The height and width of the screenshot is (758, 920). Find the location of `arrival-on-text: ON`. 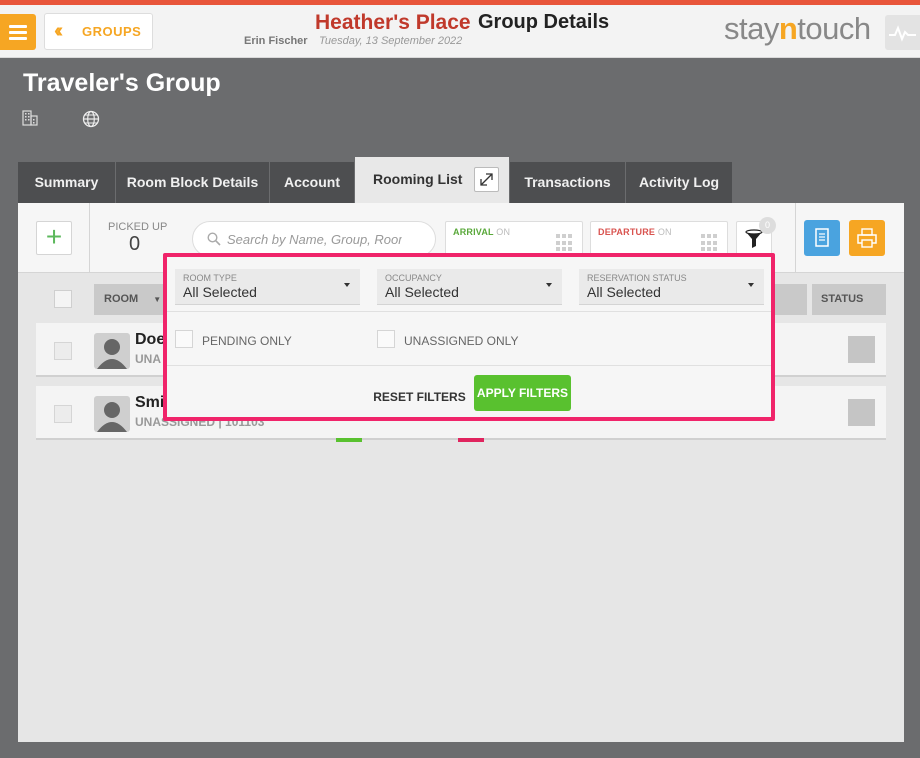

arrival-on-text: ON is located at coordinates (503, 232).